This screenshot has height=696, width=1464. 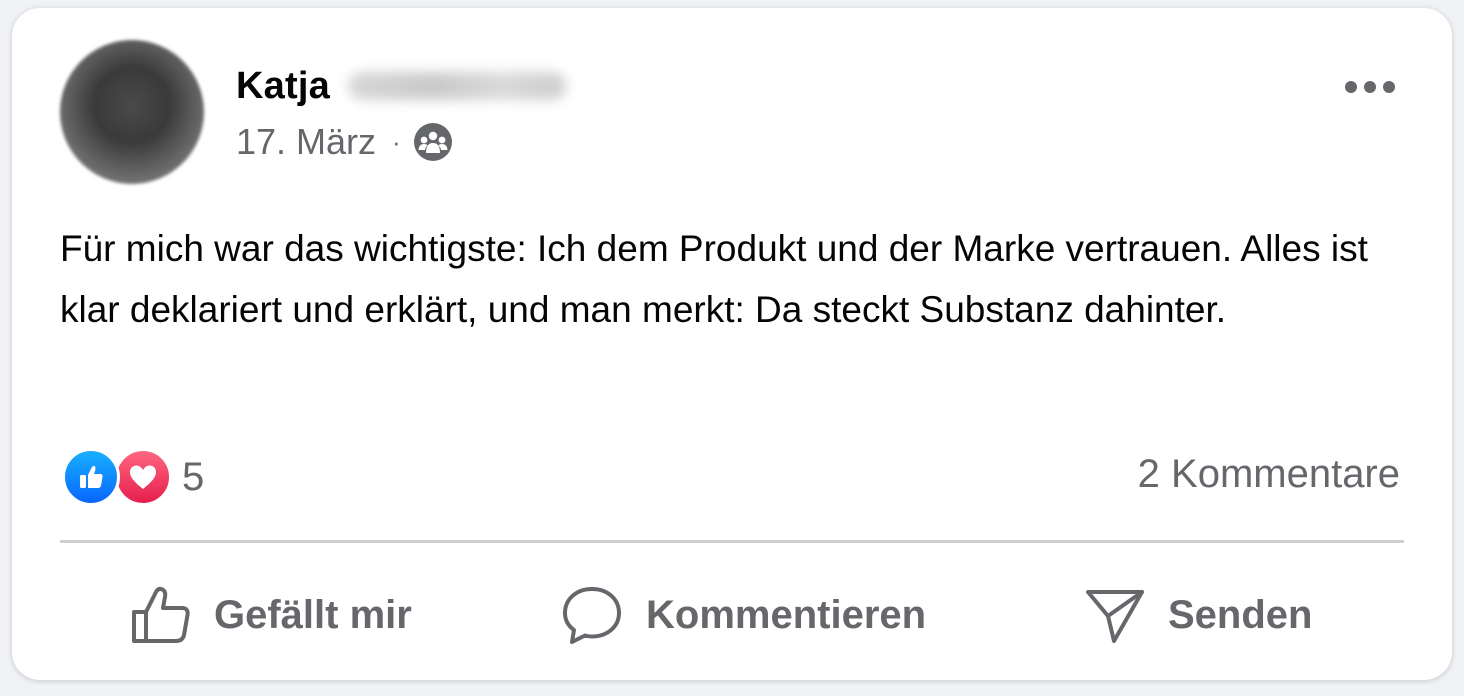 I want to click on author-surname-redacted, so click(x=456, y=86).